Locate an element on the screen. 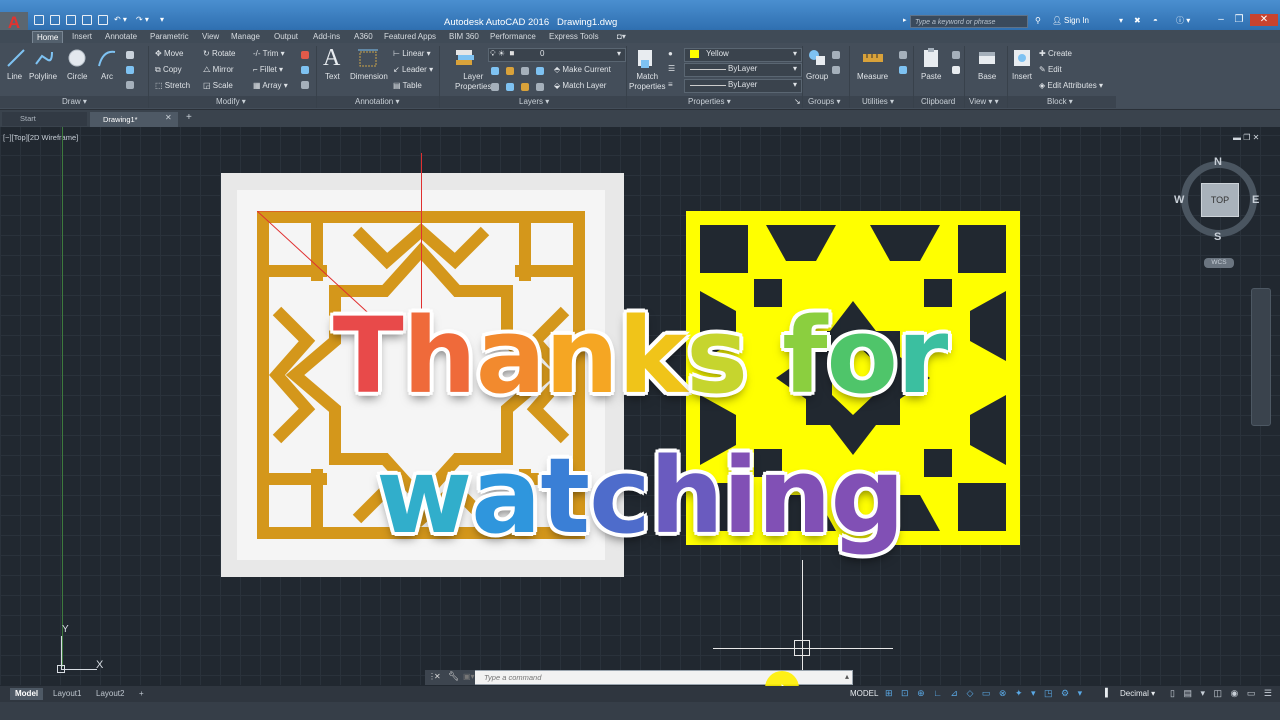 The image size is (1280, 720). tab-featured-apps: Featured Apps is located at coordinates (410, 36).